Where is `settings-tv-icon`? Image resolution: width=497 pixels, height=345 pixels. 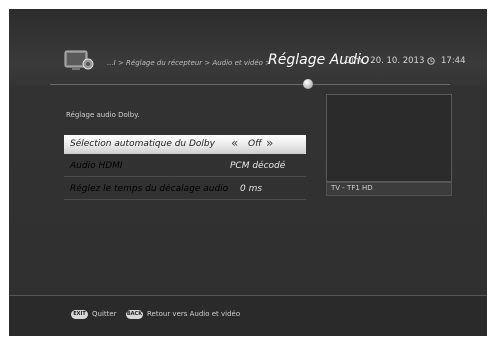 settings-tv-icon is located at coordinates (79, 60).